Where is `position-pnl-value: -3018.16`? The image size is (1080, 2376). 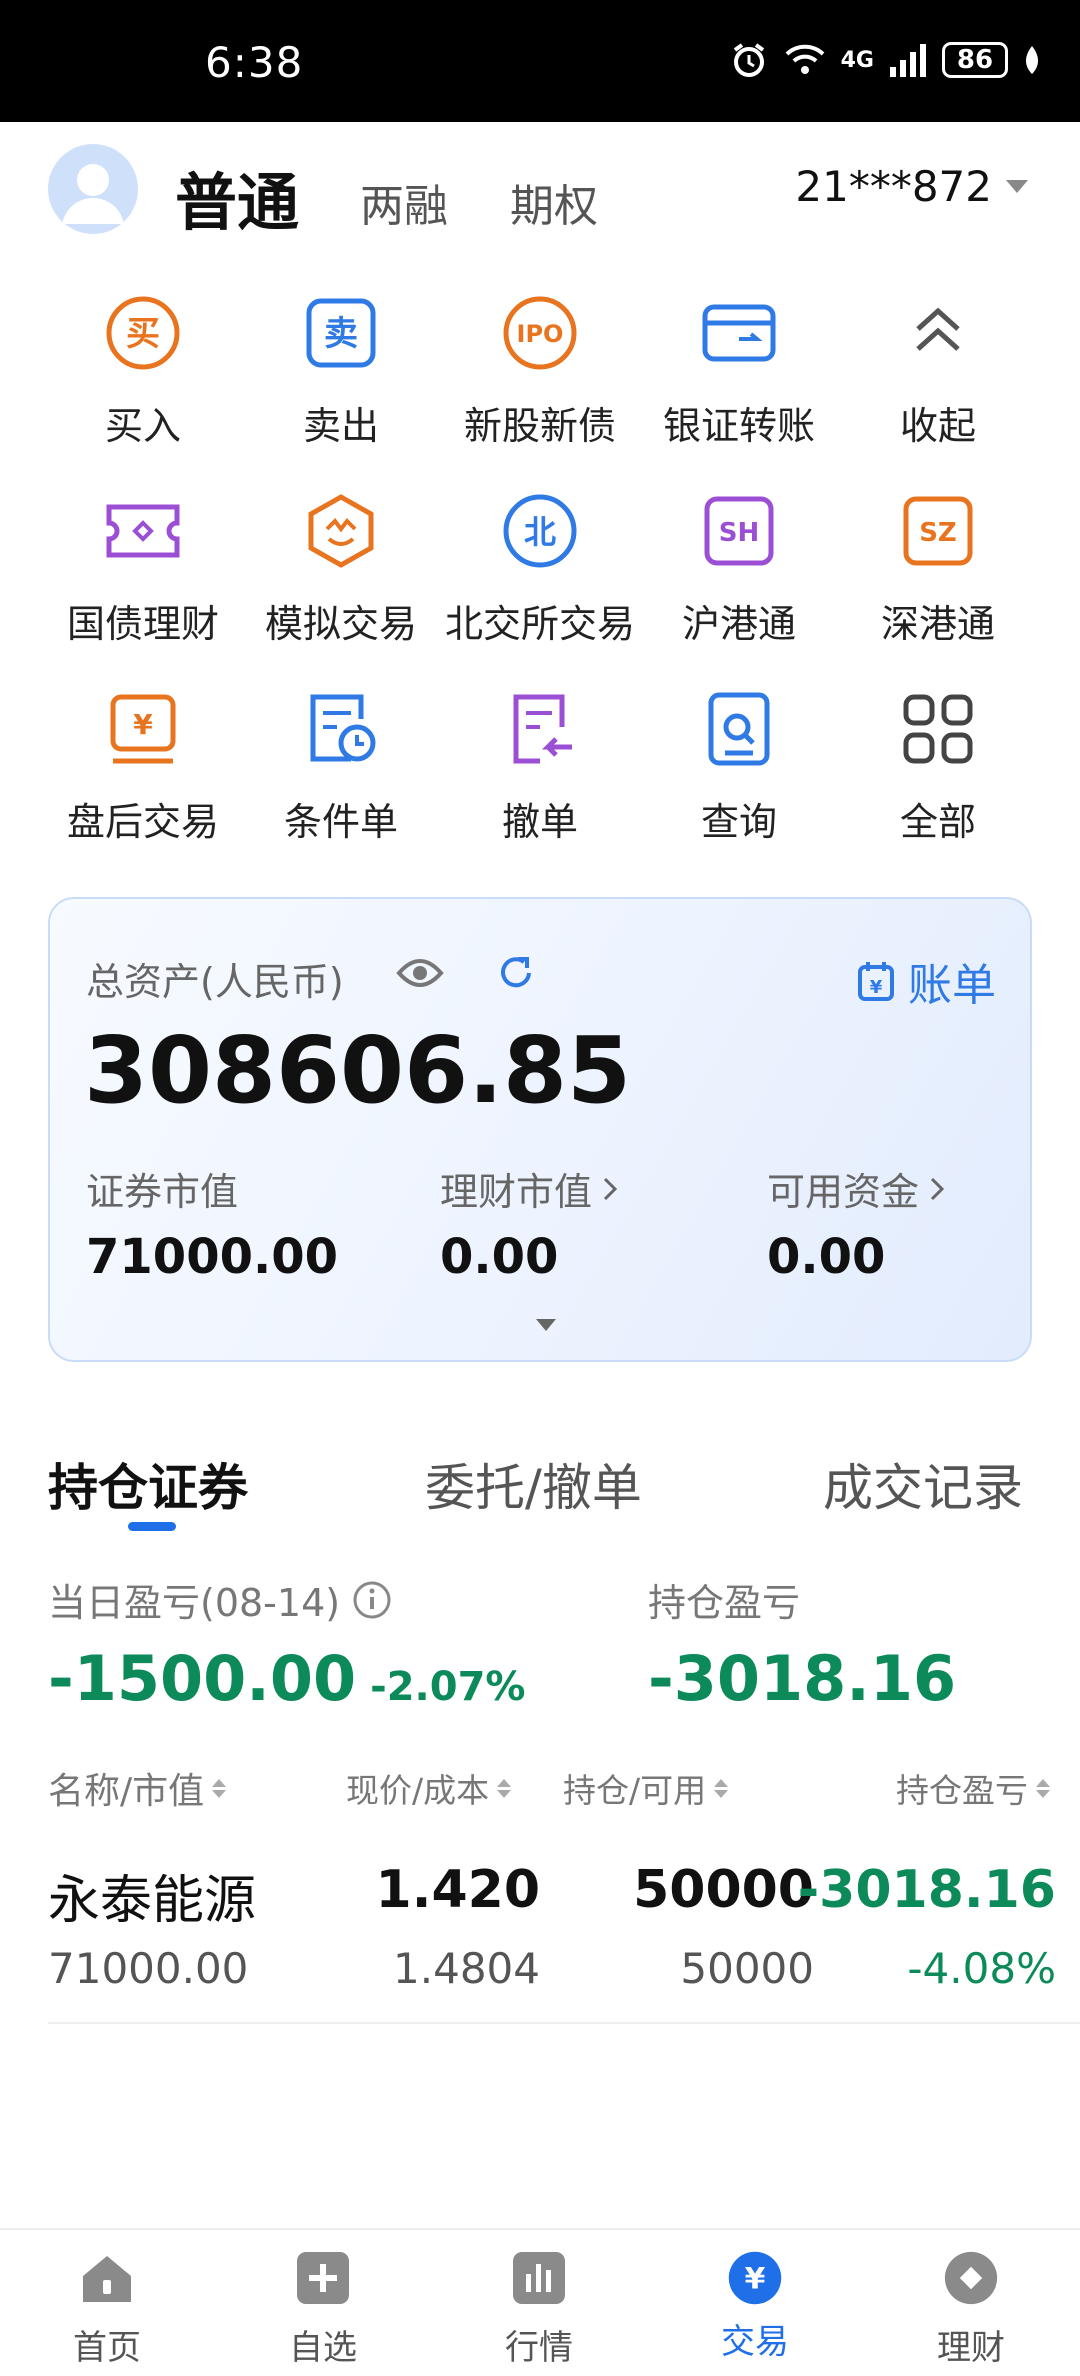 position-pnl-value: -3018.16 is located at coordinates (802, 1678).